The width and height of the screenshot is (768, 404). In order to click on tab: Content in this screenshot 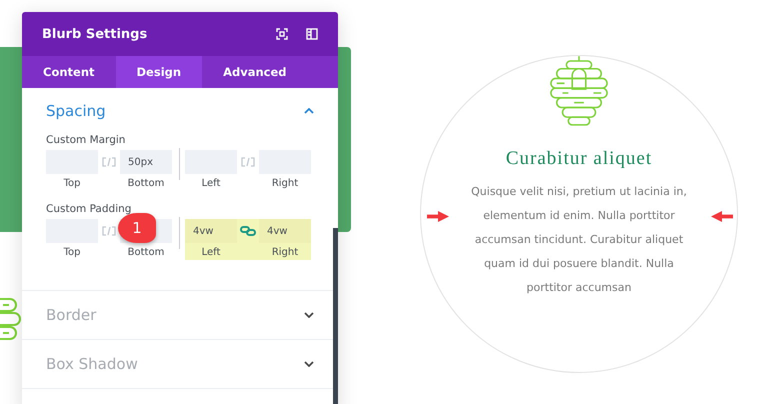, I will do `click(69, 72)`.